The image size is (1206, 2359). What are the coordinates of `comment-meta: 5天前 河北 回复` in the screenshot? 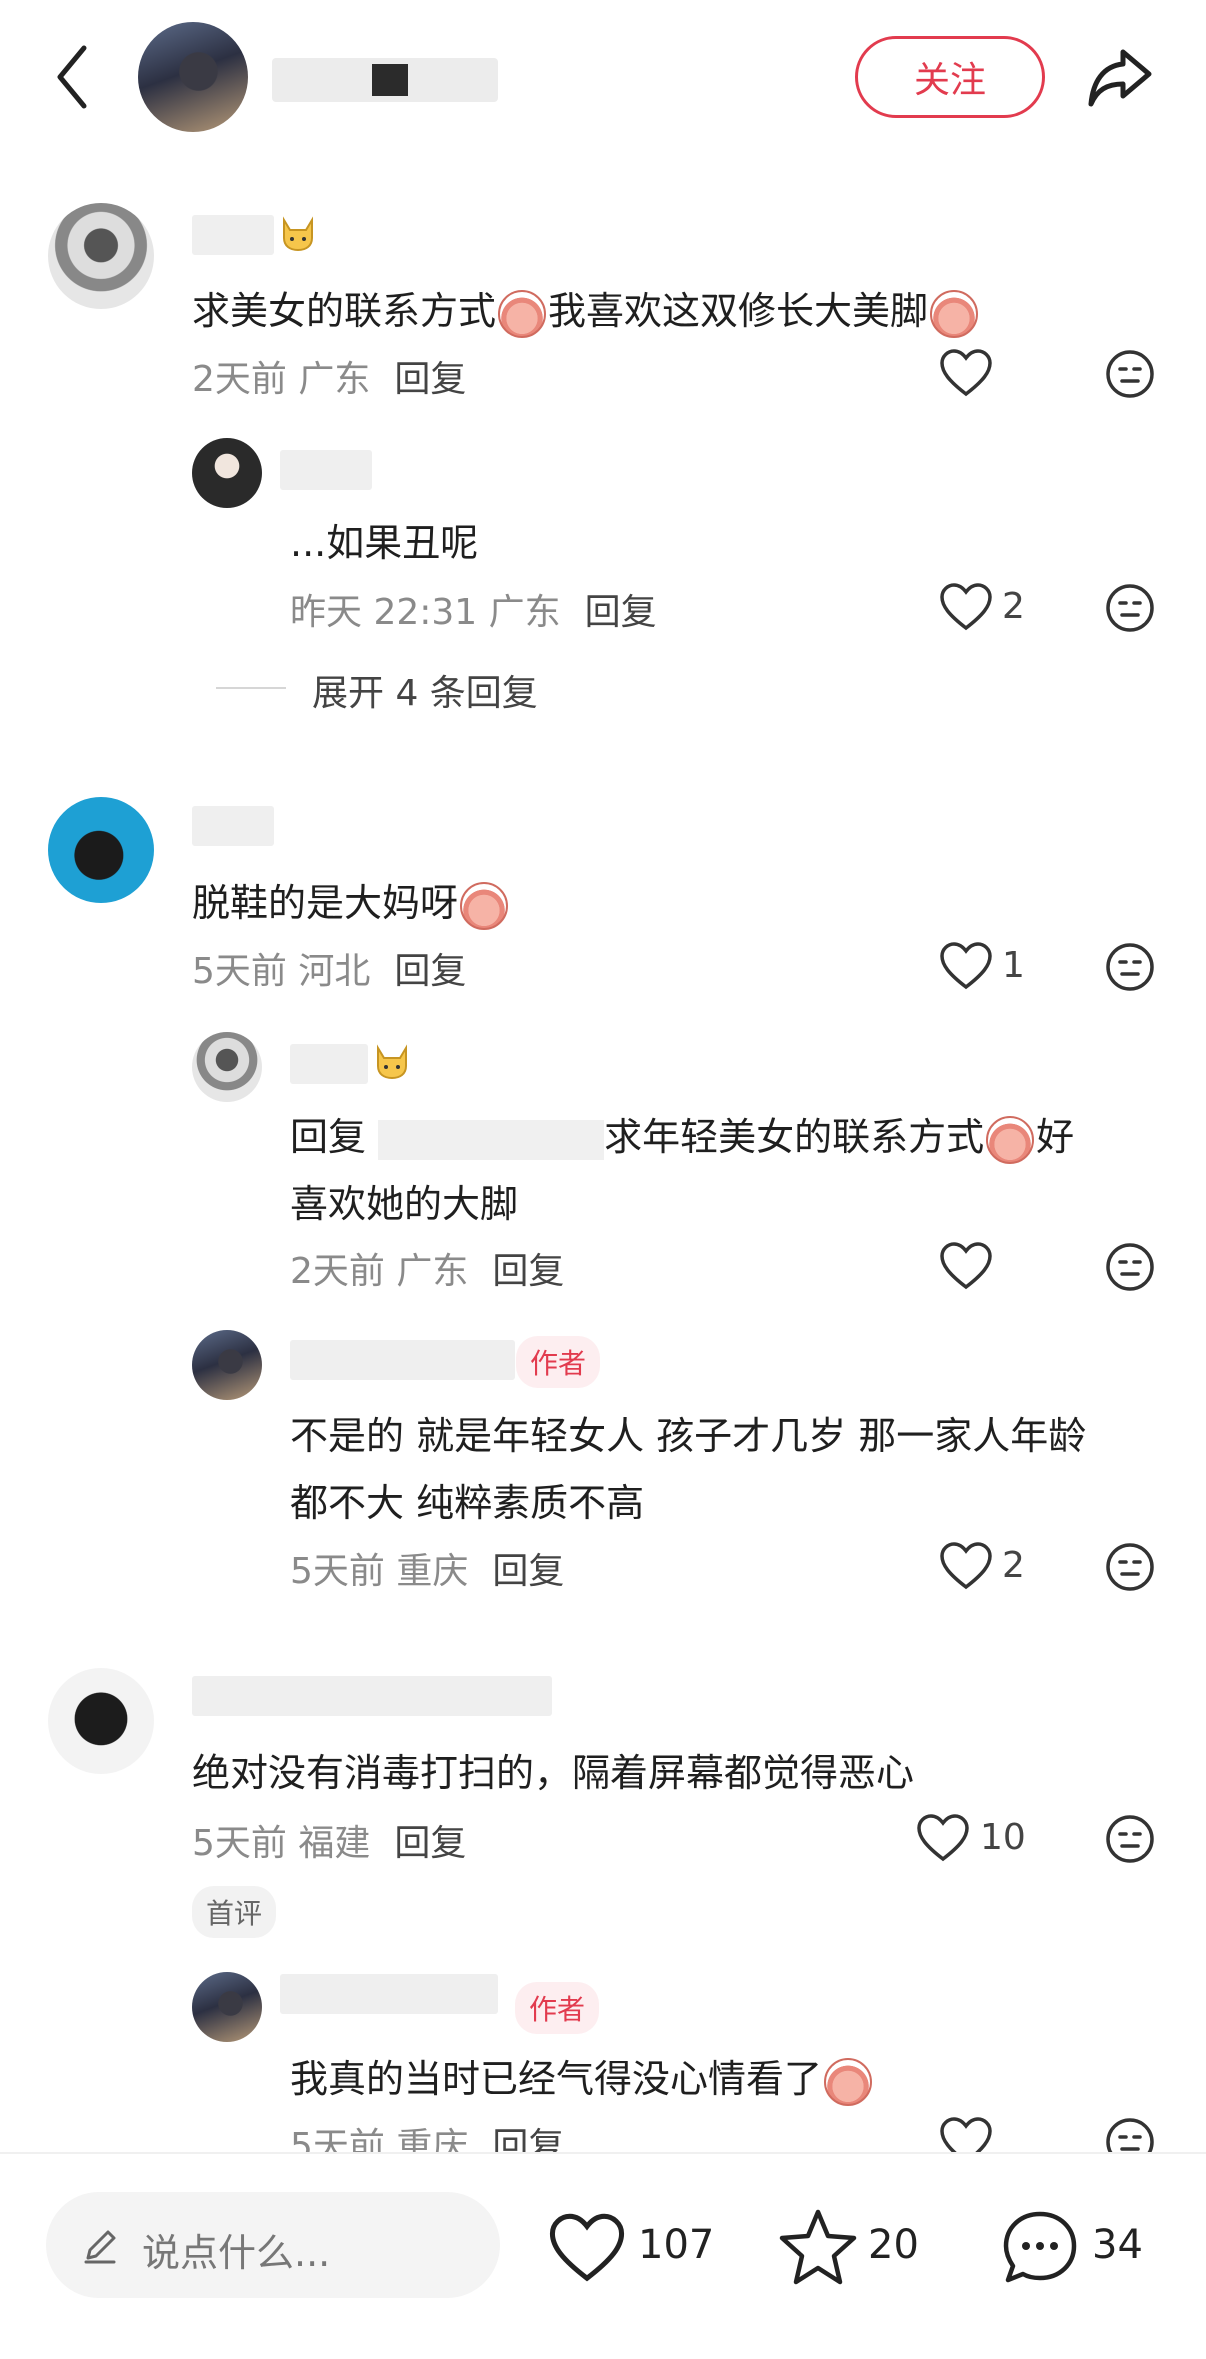 It's located at (329, 971).